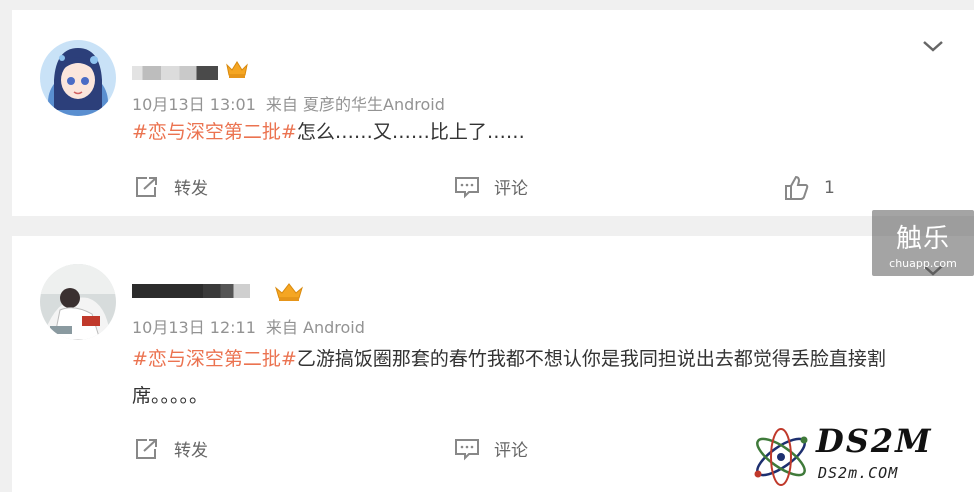  Describe the element at coordinates (922, 239) in the screenshot. I see `watermark-title: 触乐` at that location.